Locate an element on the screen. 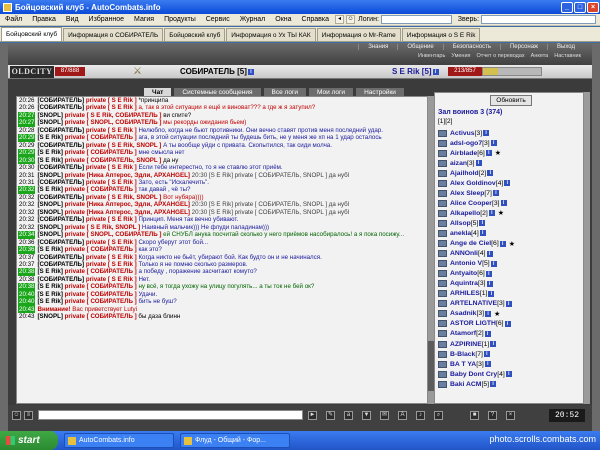  user-list-item: Ajailhold [2] i is located at coordinates (508, 173).